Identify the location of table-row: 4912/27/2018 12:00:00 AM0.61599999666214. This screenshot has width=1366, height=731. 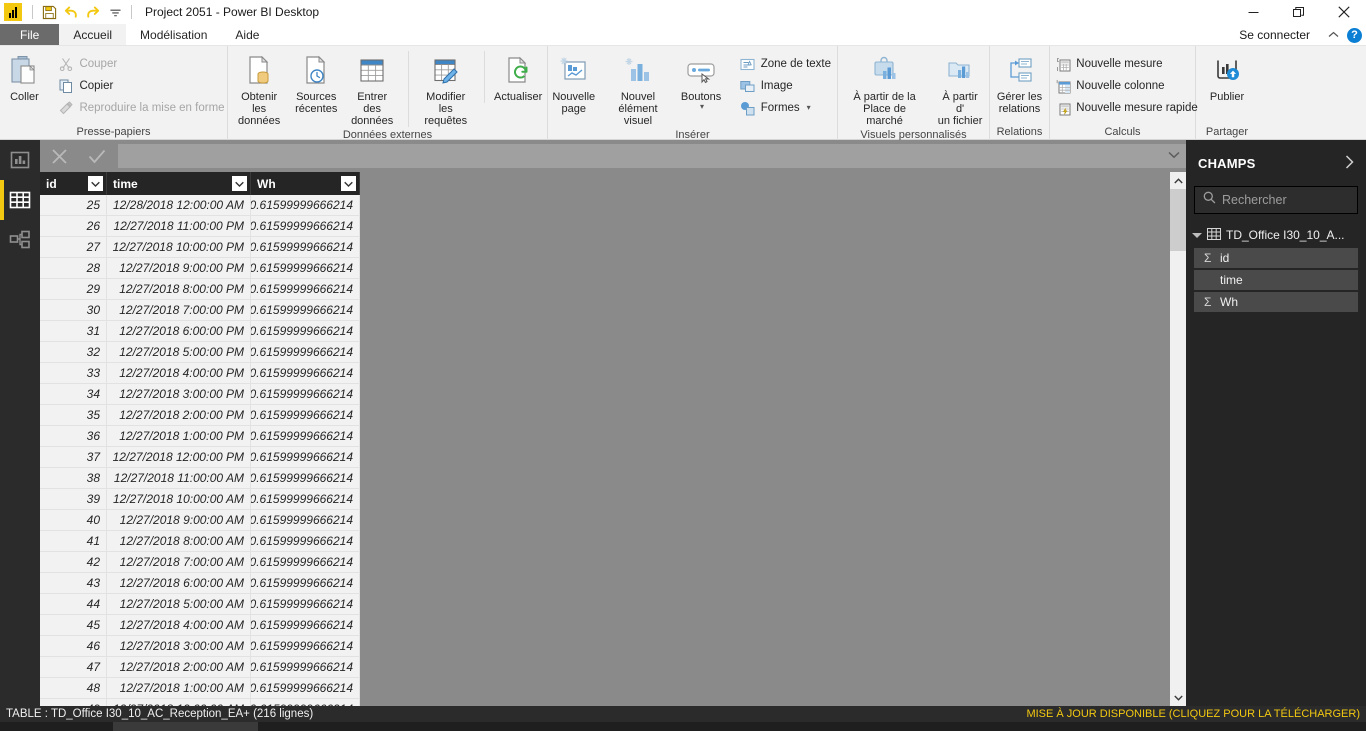
(200, 702).